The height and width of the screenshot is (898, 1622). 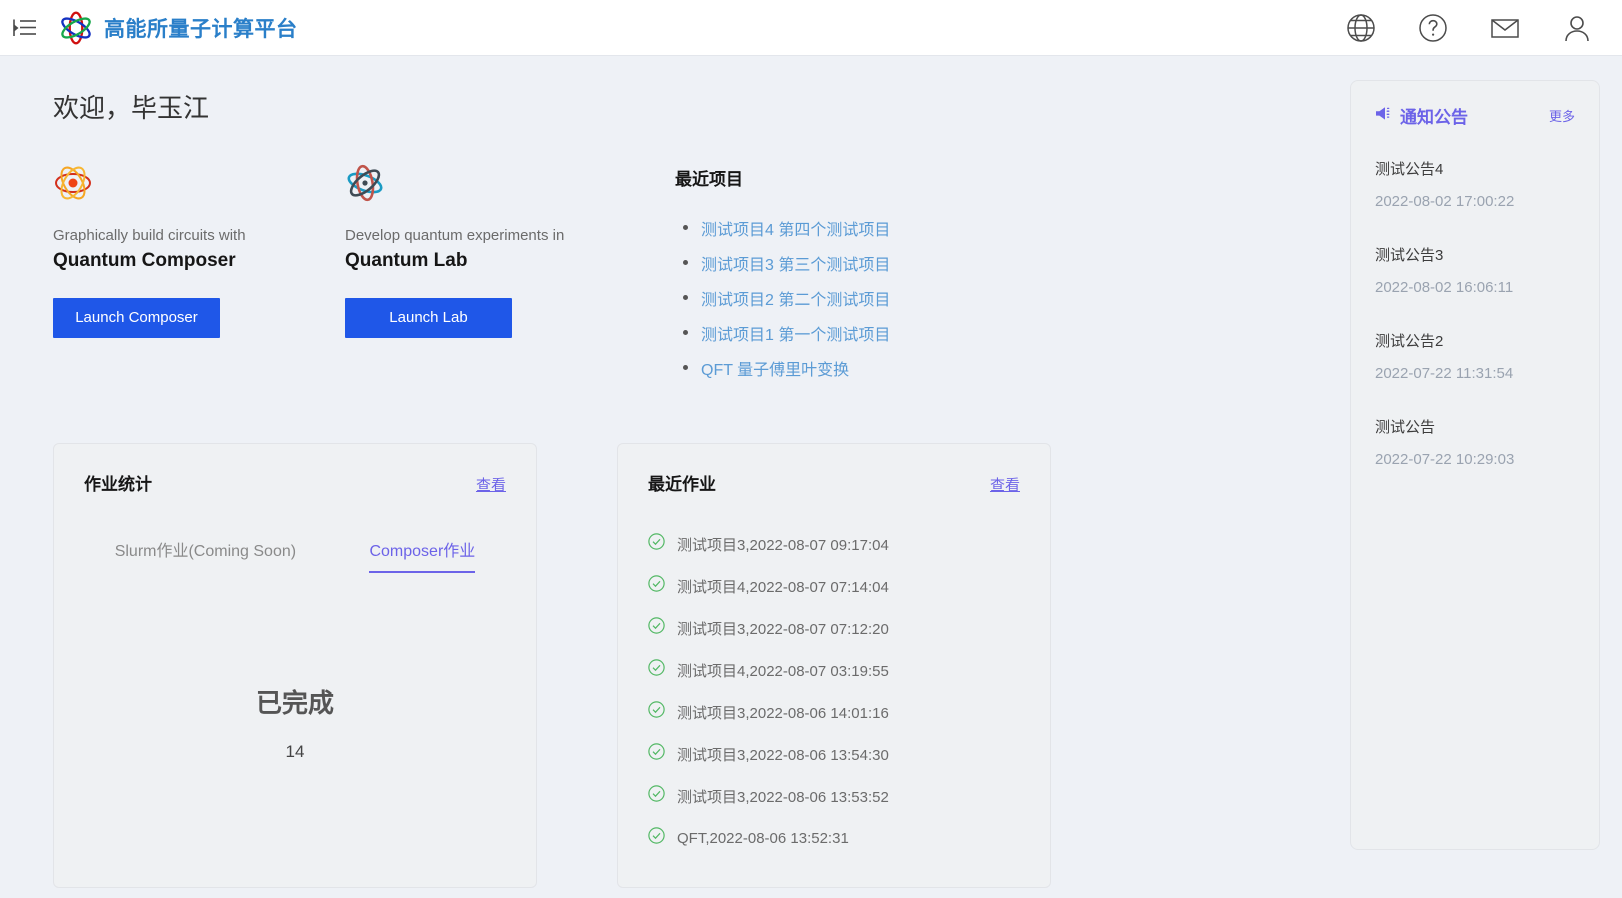 I want to click on notice-time: 2022-07-22 10:29:03, so click(x=1445, y=459).